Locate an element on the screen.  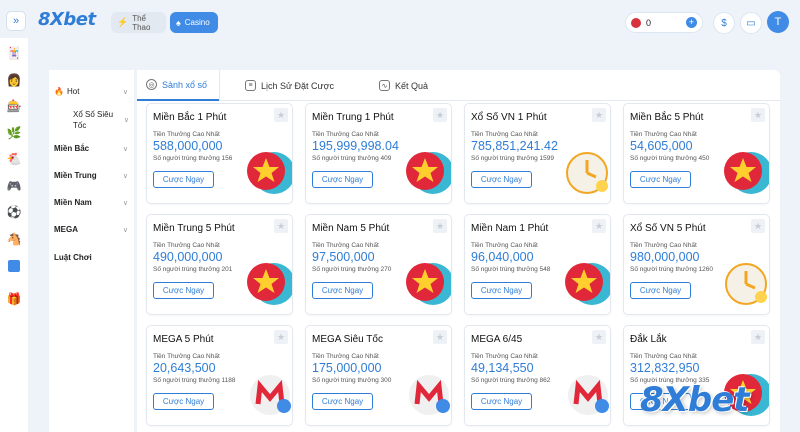
cards-icon: 🃏 is located at coordinates (14, 53).